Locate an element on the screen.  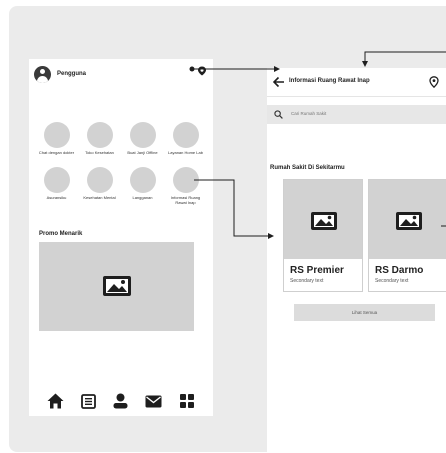
back-arrow-icon is located at coordinates (279, 82).